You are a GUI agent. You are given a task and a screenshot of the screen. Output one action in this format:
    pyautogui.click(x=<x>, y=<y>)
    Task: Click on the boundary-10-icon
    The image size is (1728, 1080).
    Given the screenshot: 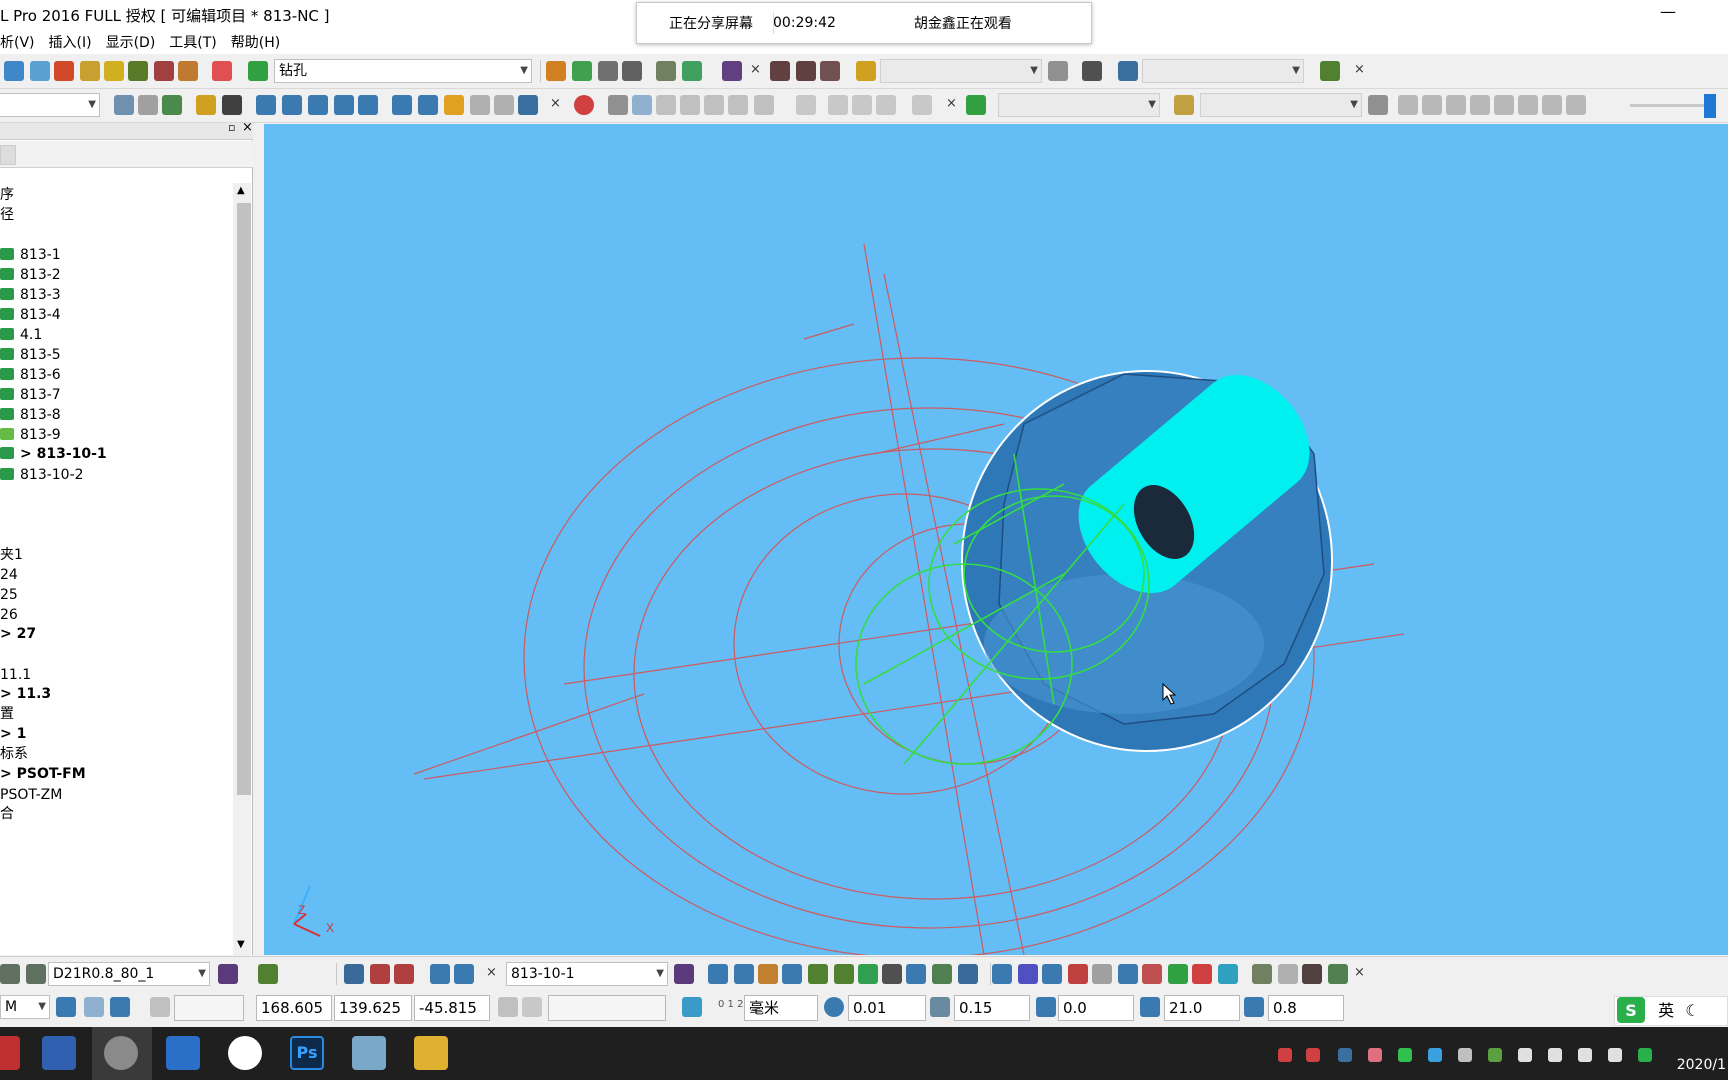 What is the action you would take?
    pyautogui.click(x=1228, y=974)
    